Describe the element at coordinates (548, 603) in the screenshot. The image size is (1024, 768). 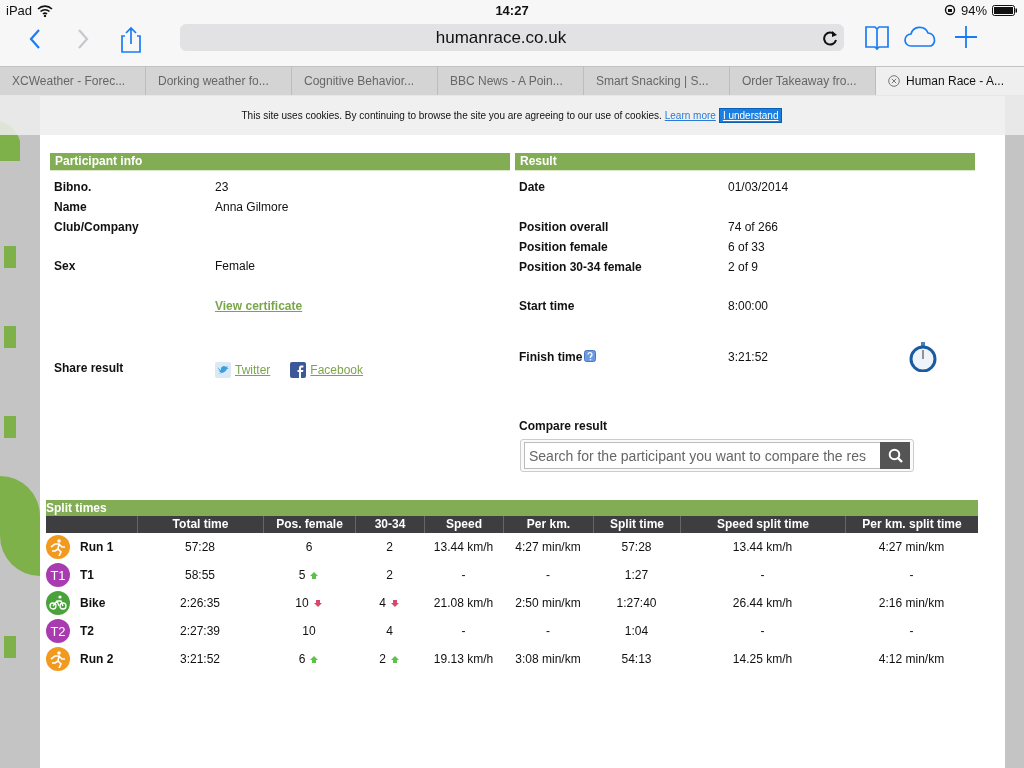
I see `table-cell: 2:50 min/km` at that location.